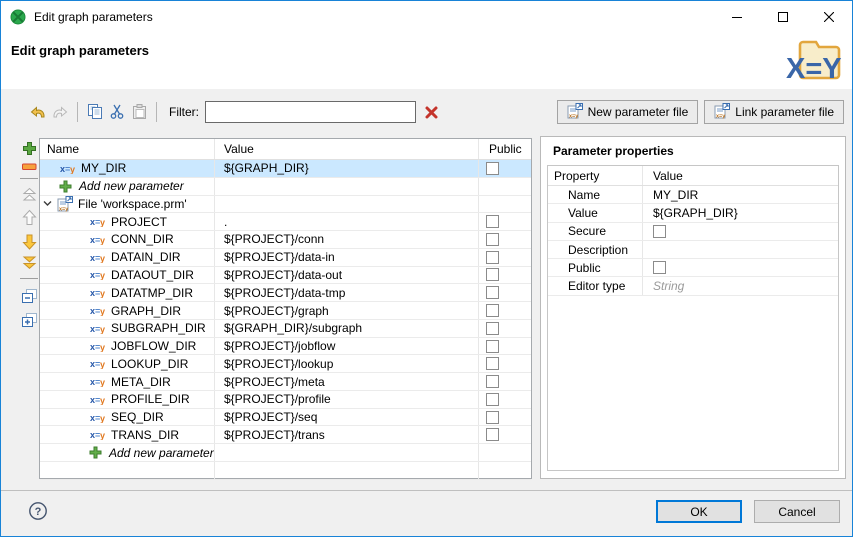 The height and width of the screenshot is (537, 853). What do you see at coordinates (117, 112) in the screenshot?
I see `cut-icon` at bounding box center [117, 112].